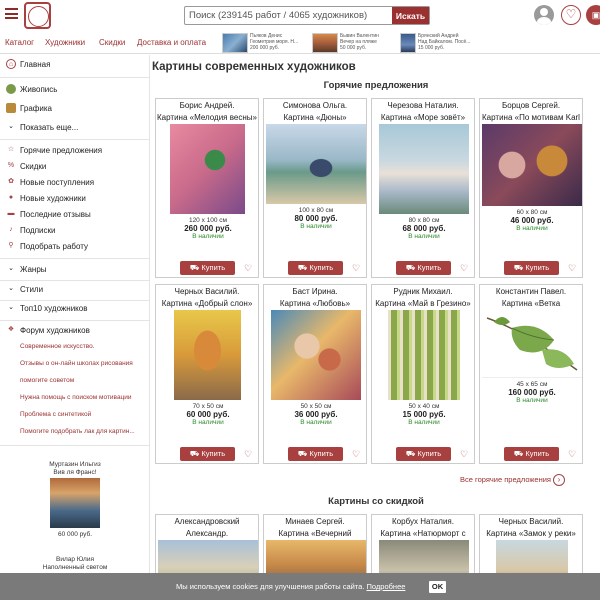 The height and width of the screenshot is (600, 600). What do you see at coordinates (315, 533) in the screenshot?
I see `card-title: Картина «Вечерний` at bounding box center [315, 533].